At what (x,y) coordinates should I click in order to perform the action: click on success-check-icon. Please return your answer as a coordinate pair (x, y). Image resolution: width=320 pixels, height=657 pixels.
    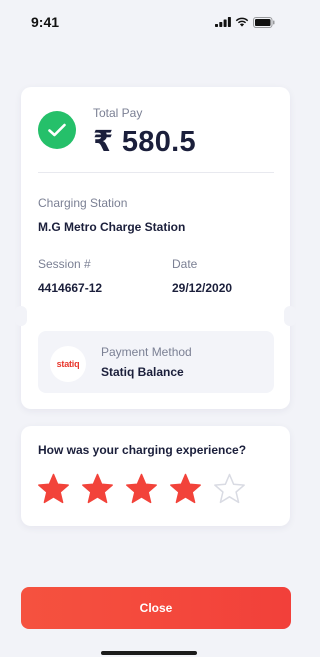
    Looking at the image, I should click on (57, 130).